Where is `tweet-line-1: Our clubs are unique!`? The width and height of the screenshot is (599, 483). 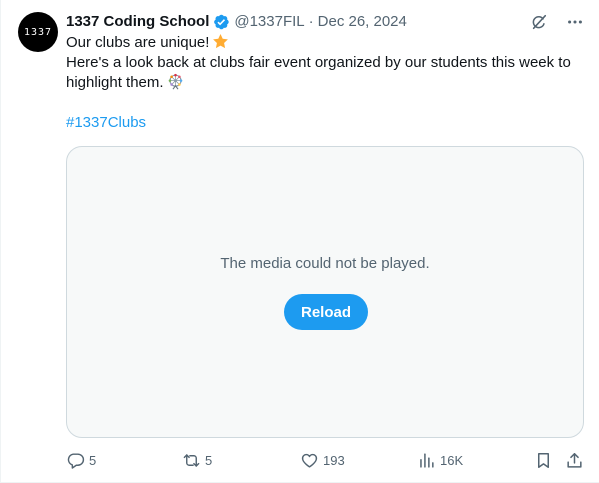
tweet-line-1: Our clubs are unique! is located at coordinates (328, 43).